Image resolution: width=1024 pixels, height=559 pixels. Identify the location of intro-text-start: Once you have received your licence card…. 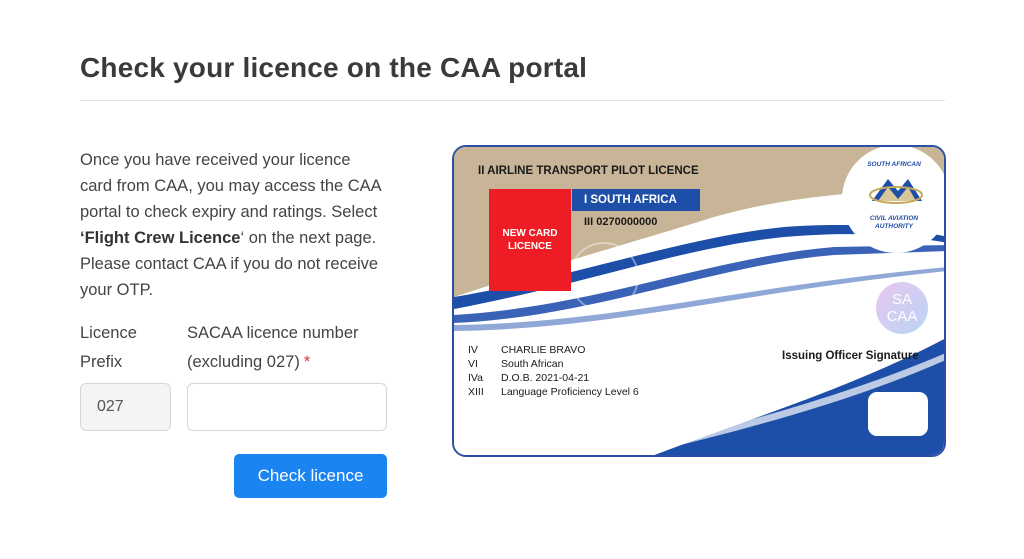
(230, 186).